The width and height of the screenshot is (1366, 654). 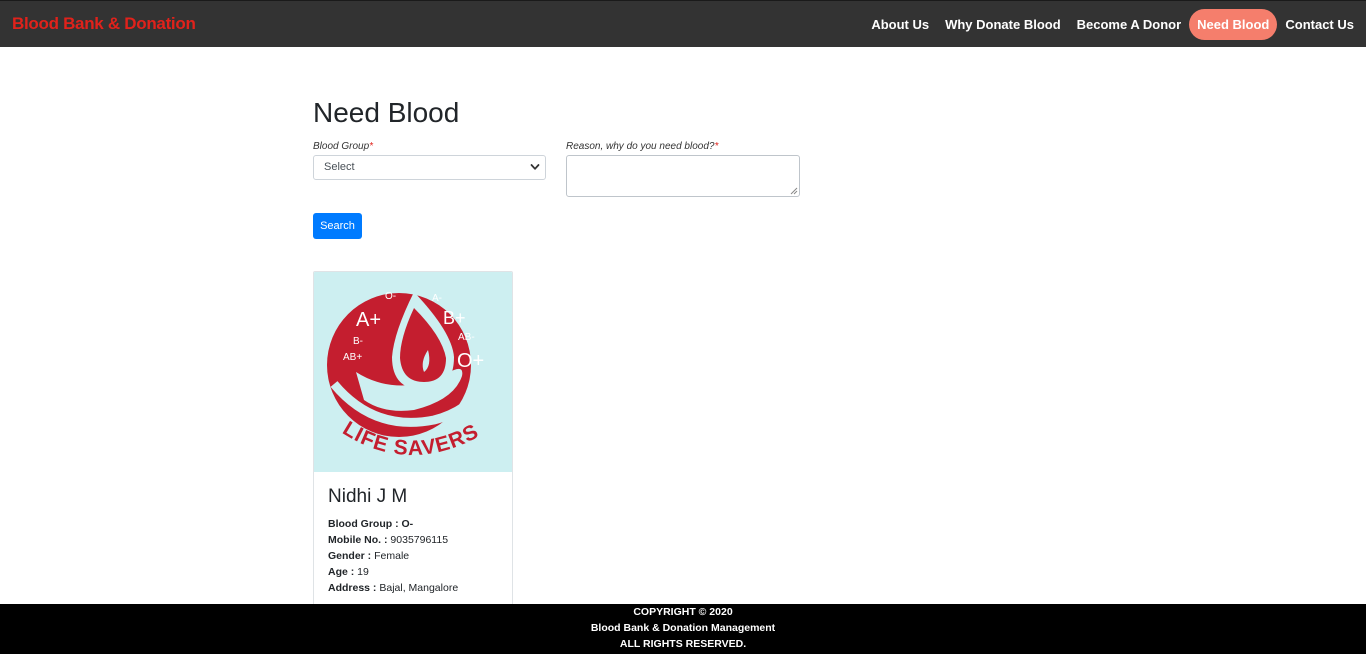 I want to click on life-savers-logo: A+ O- A- B+ B- AB- AB+ O+ LIFE SAVERS, so click(x=412, y=375).